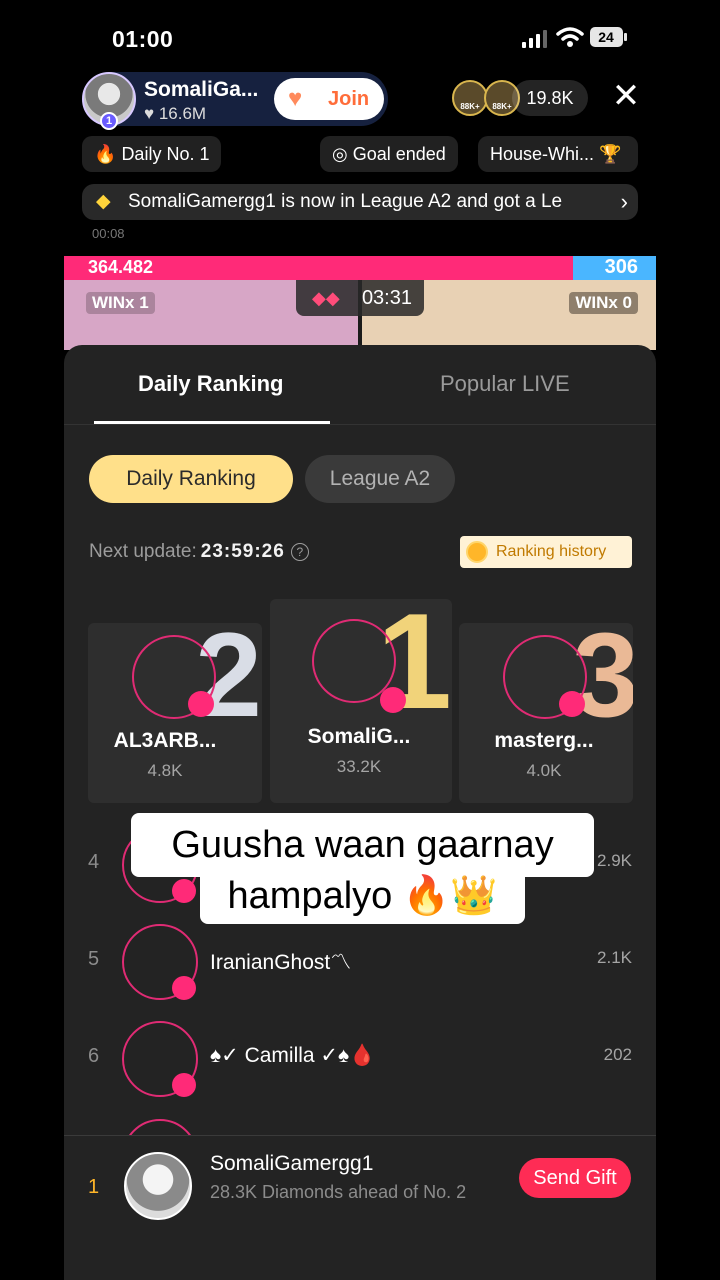 Image resolution: width=720 pixels, height=1280 pixels. I want to click on tab-daily-ranking: Daily Ranking, so click(210, 384).